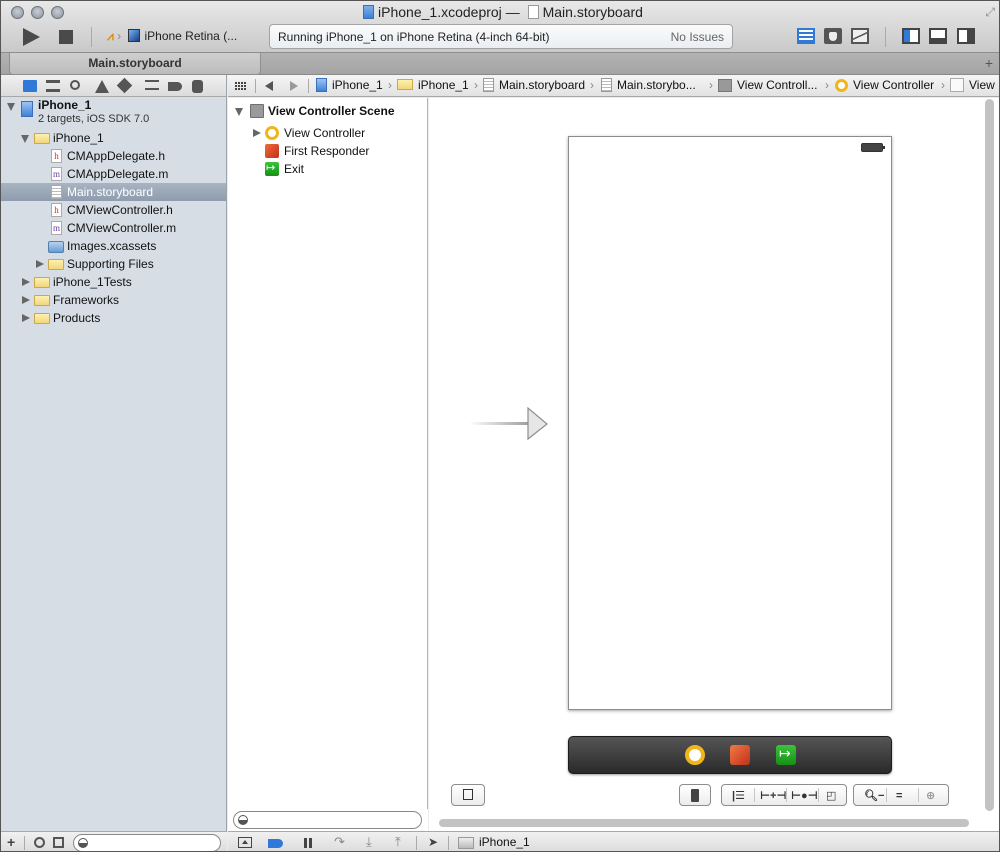  Describe the element at coordinates (113, 282) in the screenshot. I see `tree-item-folder: iPhone_1Tests` at that location.